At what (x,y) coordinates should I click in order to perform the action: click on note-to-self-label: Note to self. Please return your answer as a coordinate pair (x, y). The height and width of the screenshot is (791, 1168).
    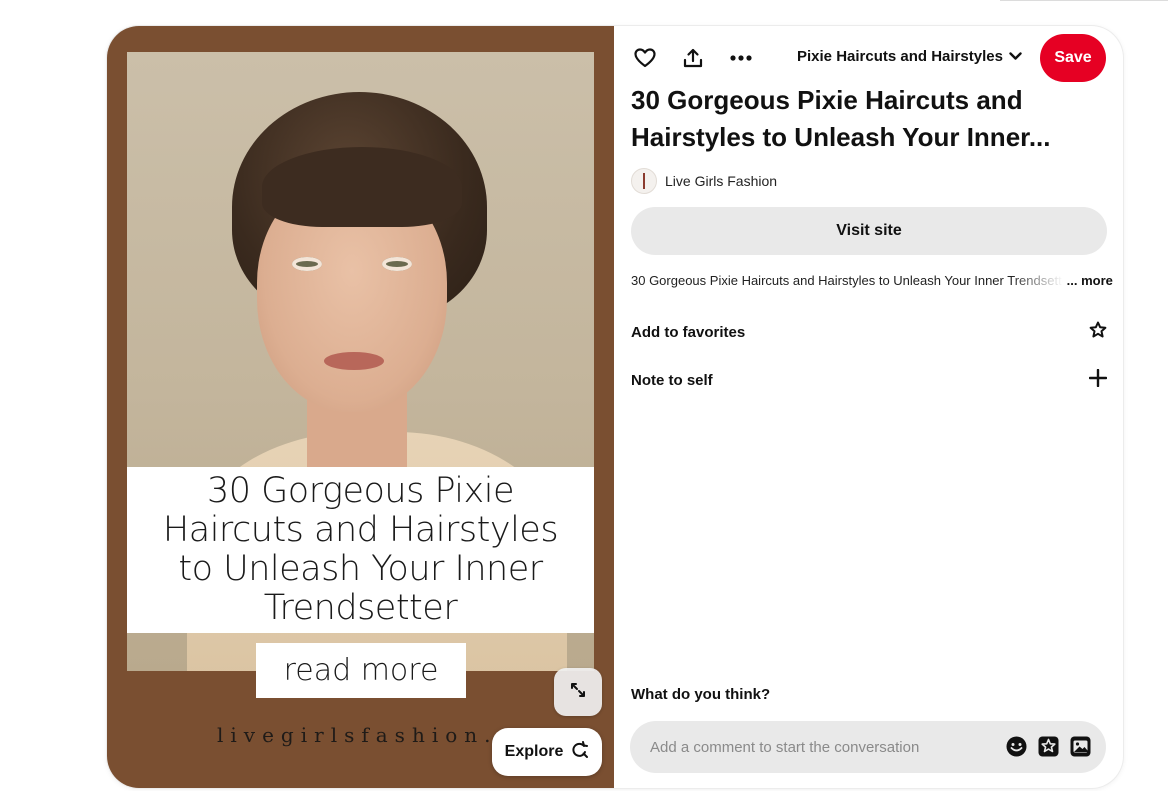
    Looking at the image, I should click on (672, 380).